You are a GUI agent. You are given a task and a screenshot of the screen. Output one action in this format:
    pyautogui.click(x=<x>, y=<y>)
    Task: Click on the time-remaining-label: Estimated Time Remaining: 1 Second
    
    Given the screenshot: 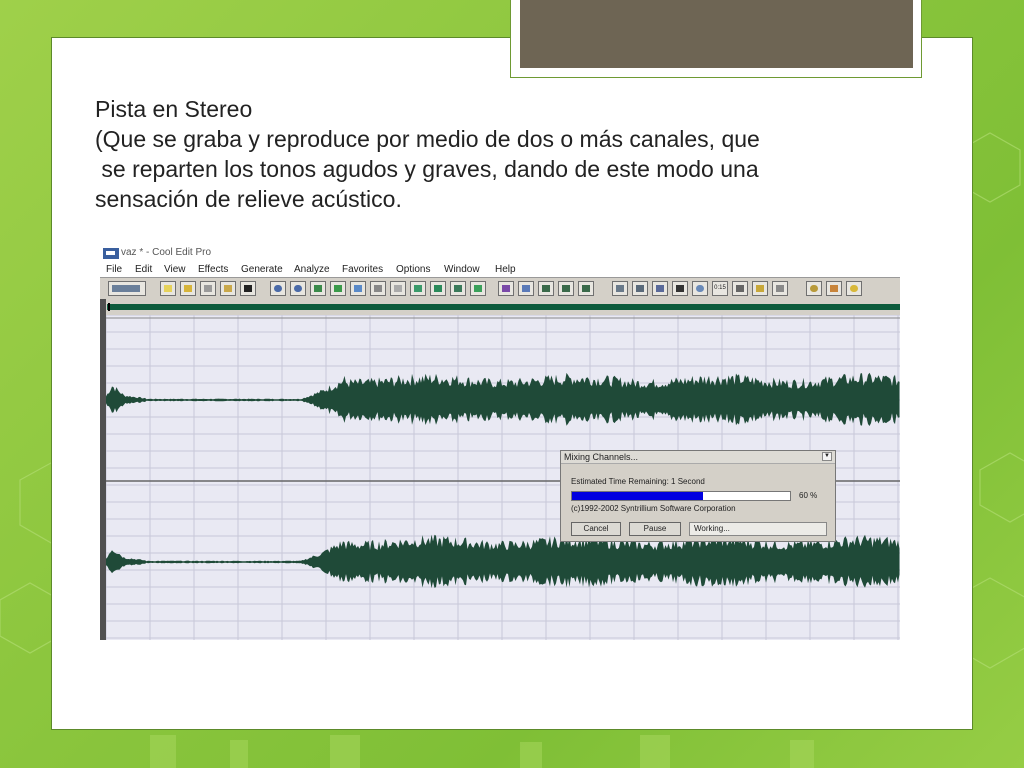 What is the action you would take?
    pyautogui.click(x=638, y=481)
    